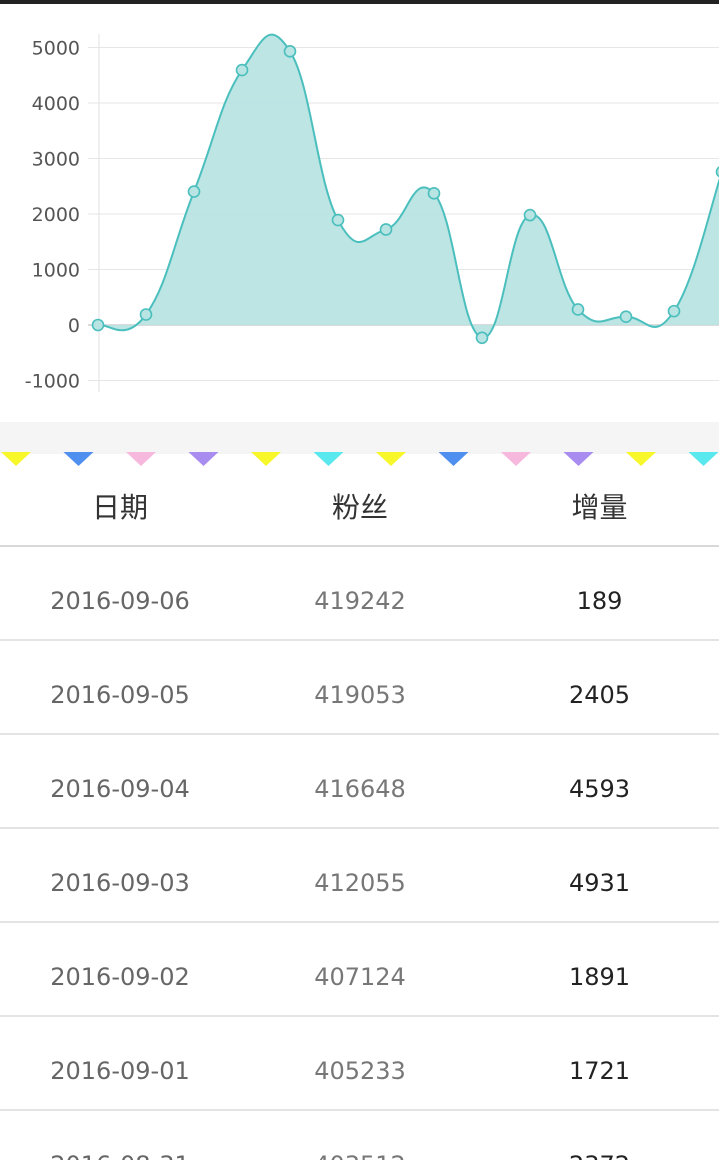  Describe the element at coordinates (120, 695) in the screenshot. I see `cell-date: 2016-09-05` at that location.